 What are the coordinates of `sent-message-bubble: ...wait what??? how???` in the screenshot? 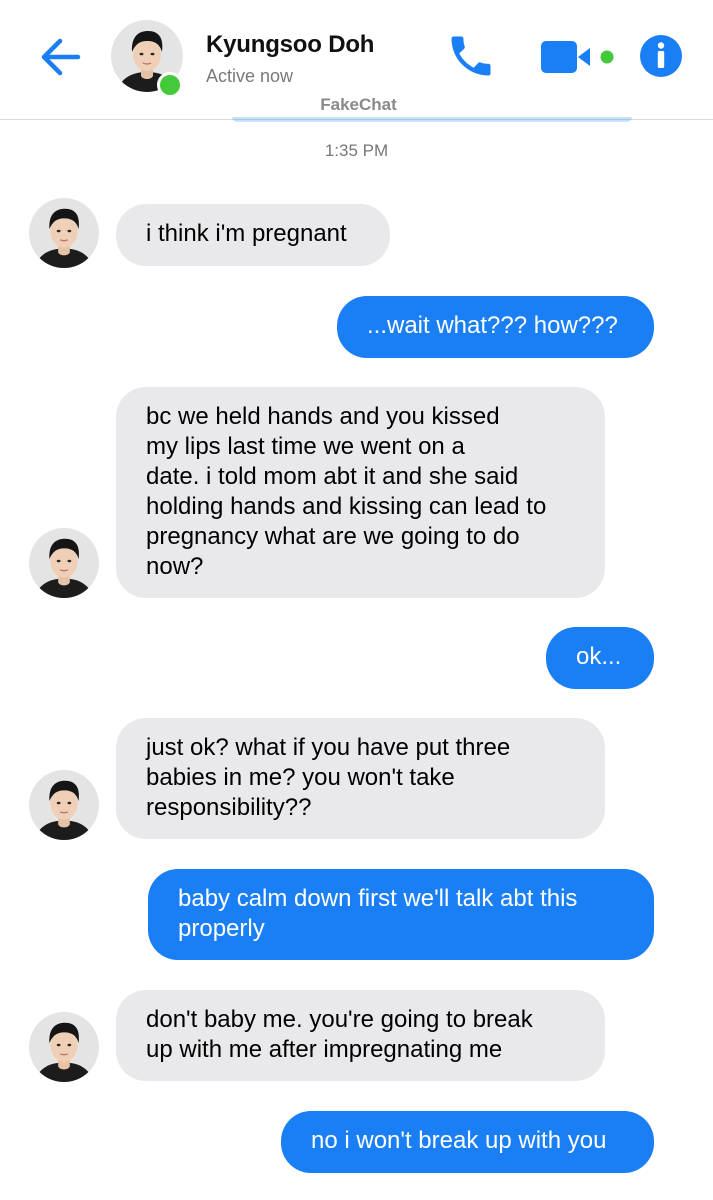 It's located at (495, 327).